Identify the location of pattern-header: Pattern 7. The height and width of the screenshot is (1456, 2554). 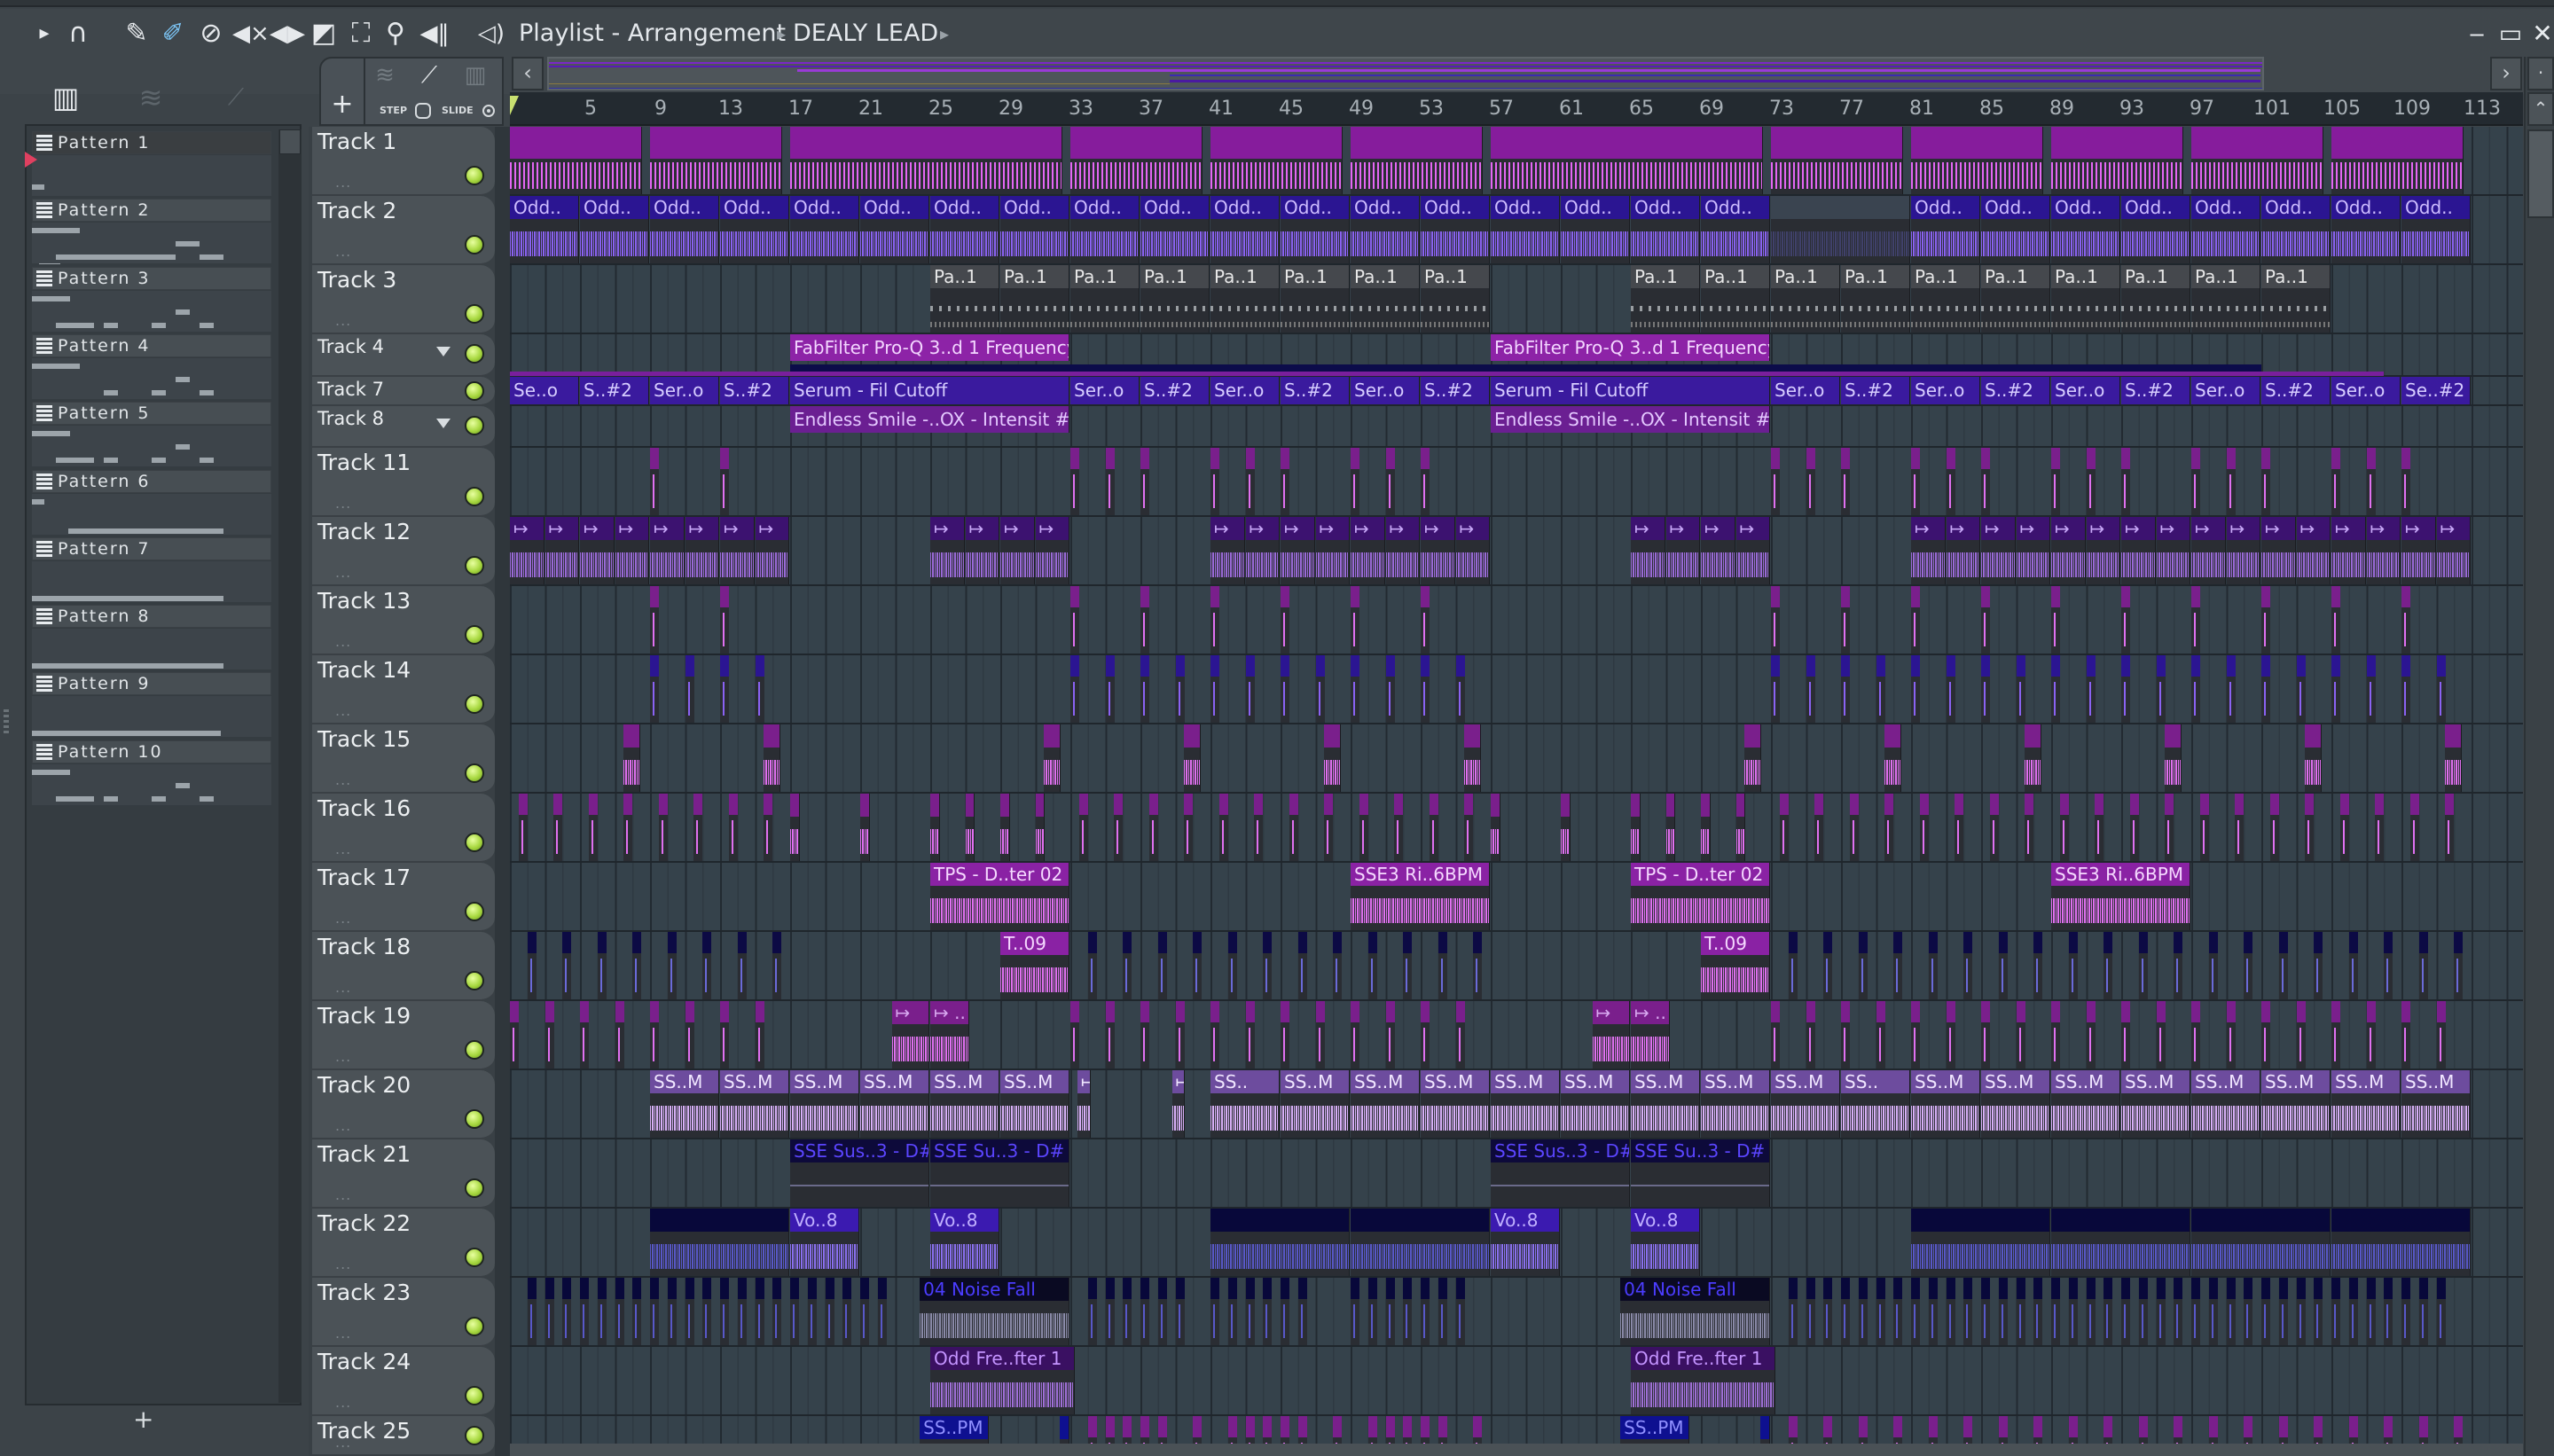
(151, 548).